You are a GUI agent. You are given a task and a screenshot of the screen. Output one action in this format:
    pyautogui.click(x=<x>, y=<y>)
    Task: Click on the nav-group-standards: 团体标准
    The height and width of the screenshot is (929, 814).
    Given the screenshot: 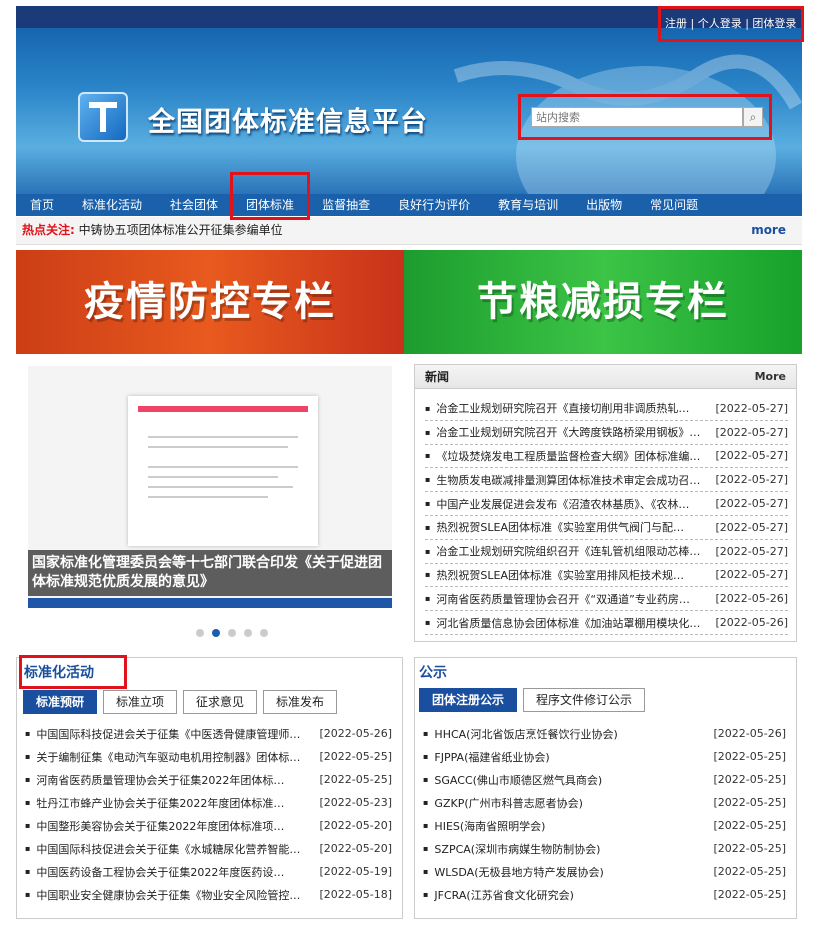 What is the action you would take?
    pyautogui.click(x=270, y=196)
    